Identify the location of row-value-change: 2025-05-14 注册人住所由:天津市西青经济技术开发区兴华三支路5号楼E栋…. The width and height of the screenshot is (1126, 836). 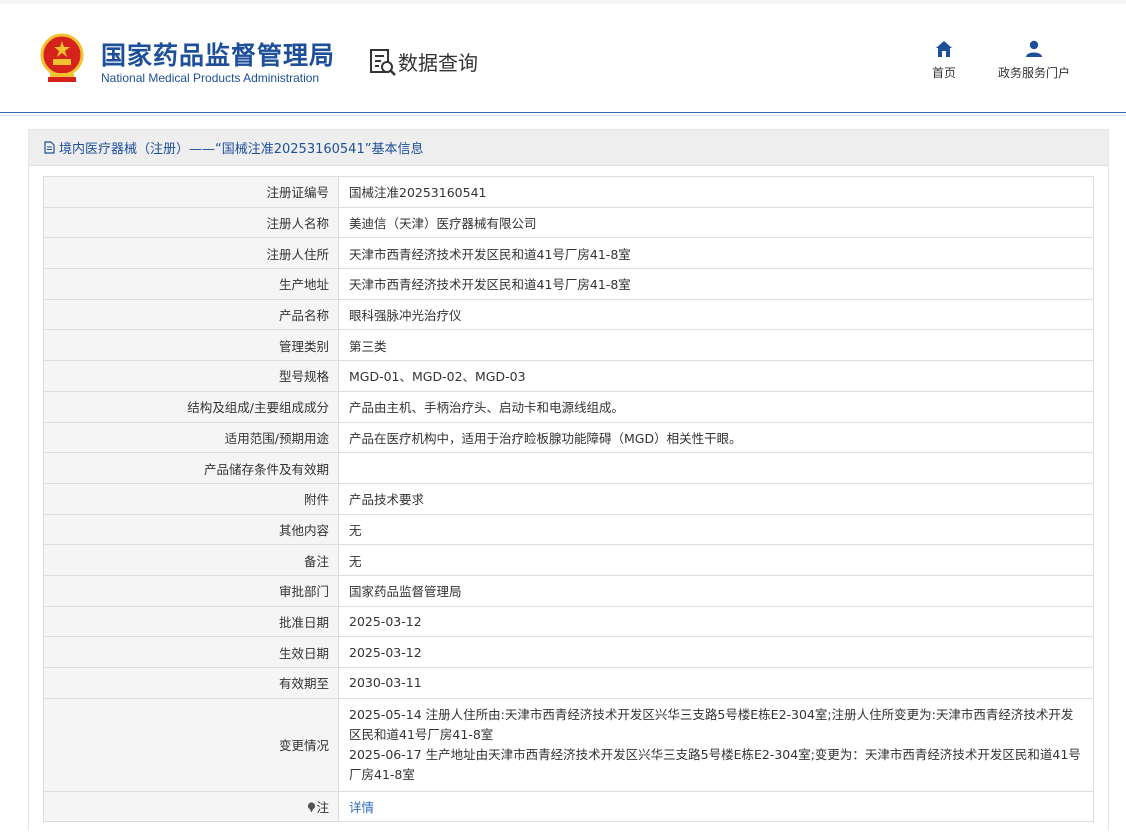
(716, 744).